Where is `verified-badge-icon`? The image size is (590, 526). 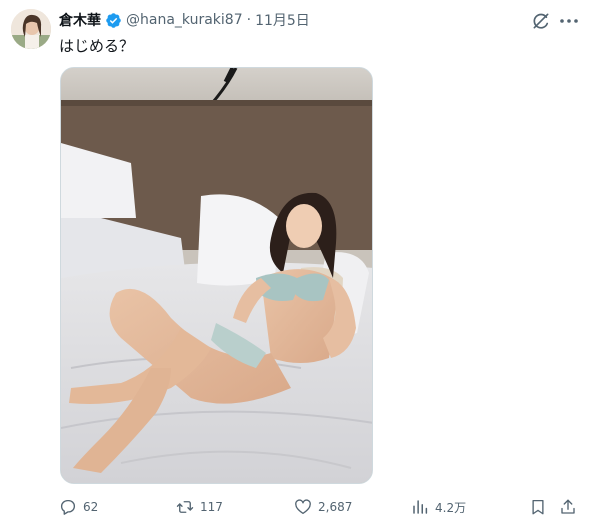
verified-badge-icon is located at coordinates (113, 20).